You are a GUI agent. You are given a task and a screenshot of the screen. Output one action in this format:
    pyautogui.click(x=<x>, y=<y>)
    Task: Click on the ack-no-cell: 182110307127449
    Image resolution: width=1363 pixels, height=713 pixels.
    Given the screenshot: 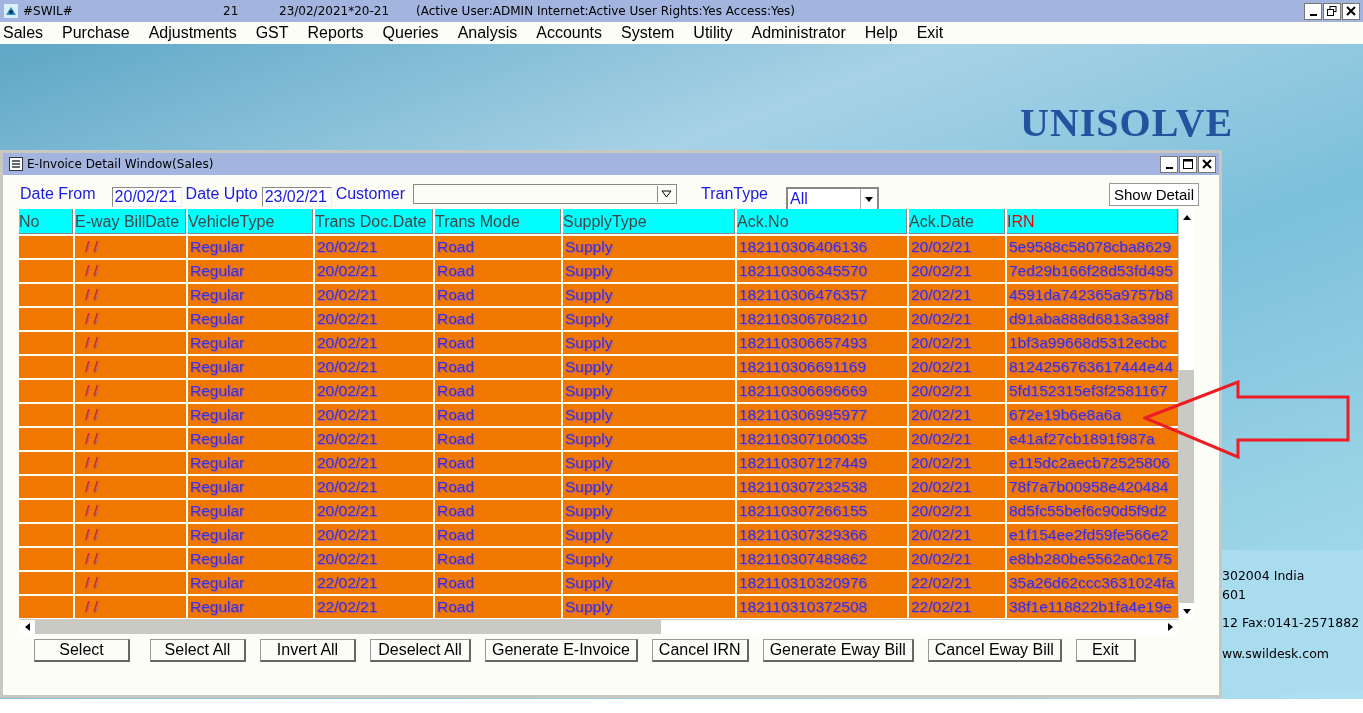 What is the action you would take?
    pyautogui.click(x=822, y=463)
    